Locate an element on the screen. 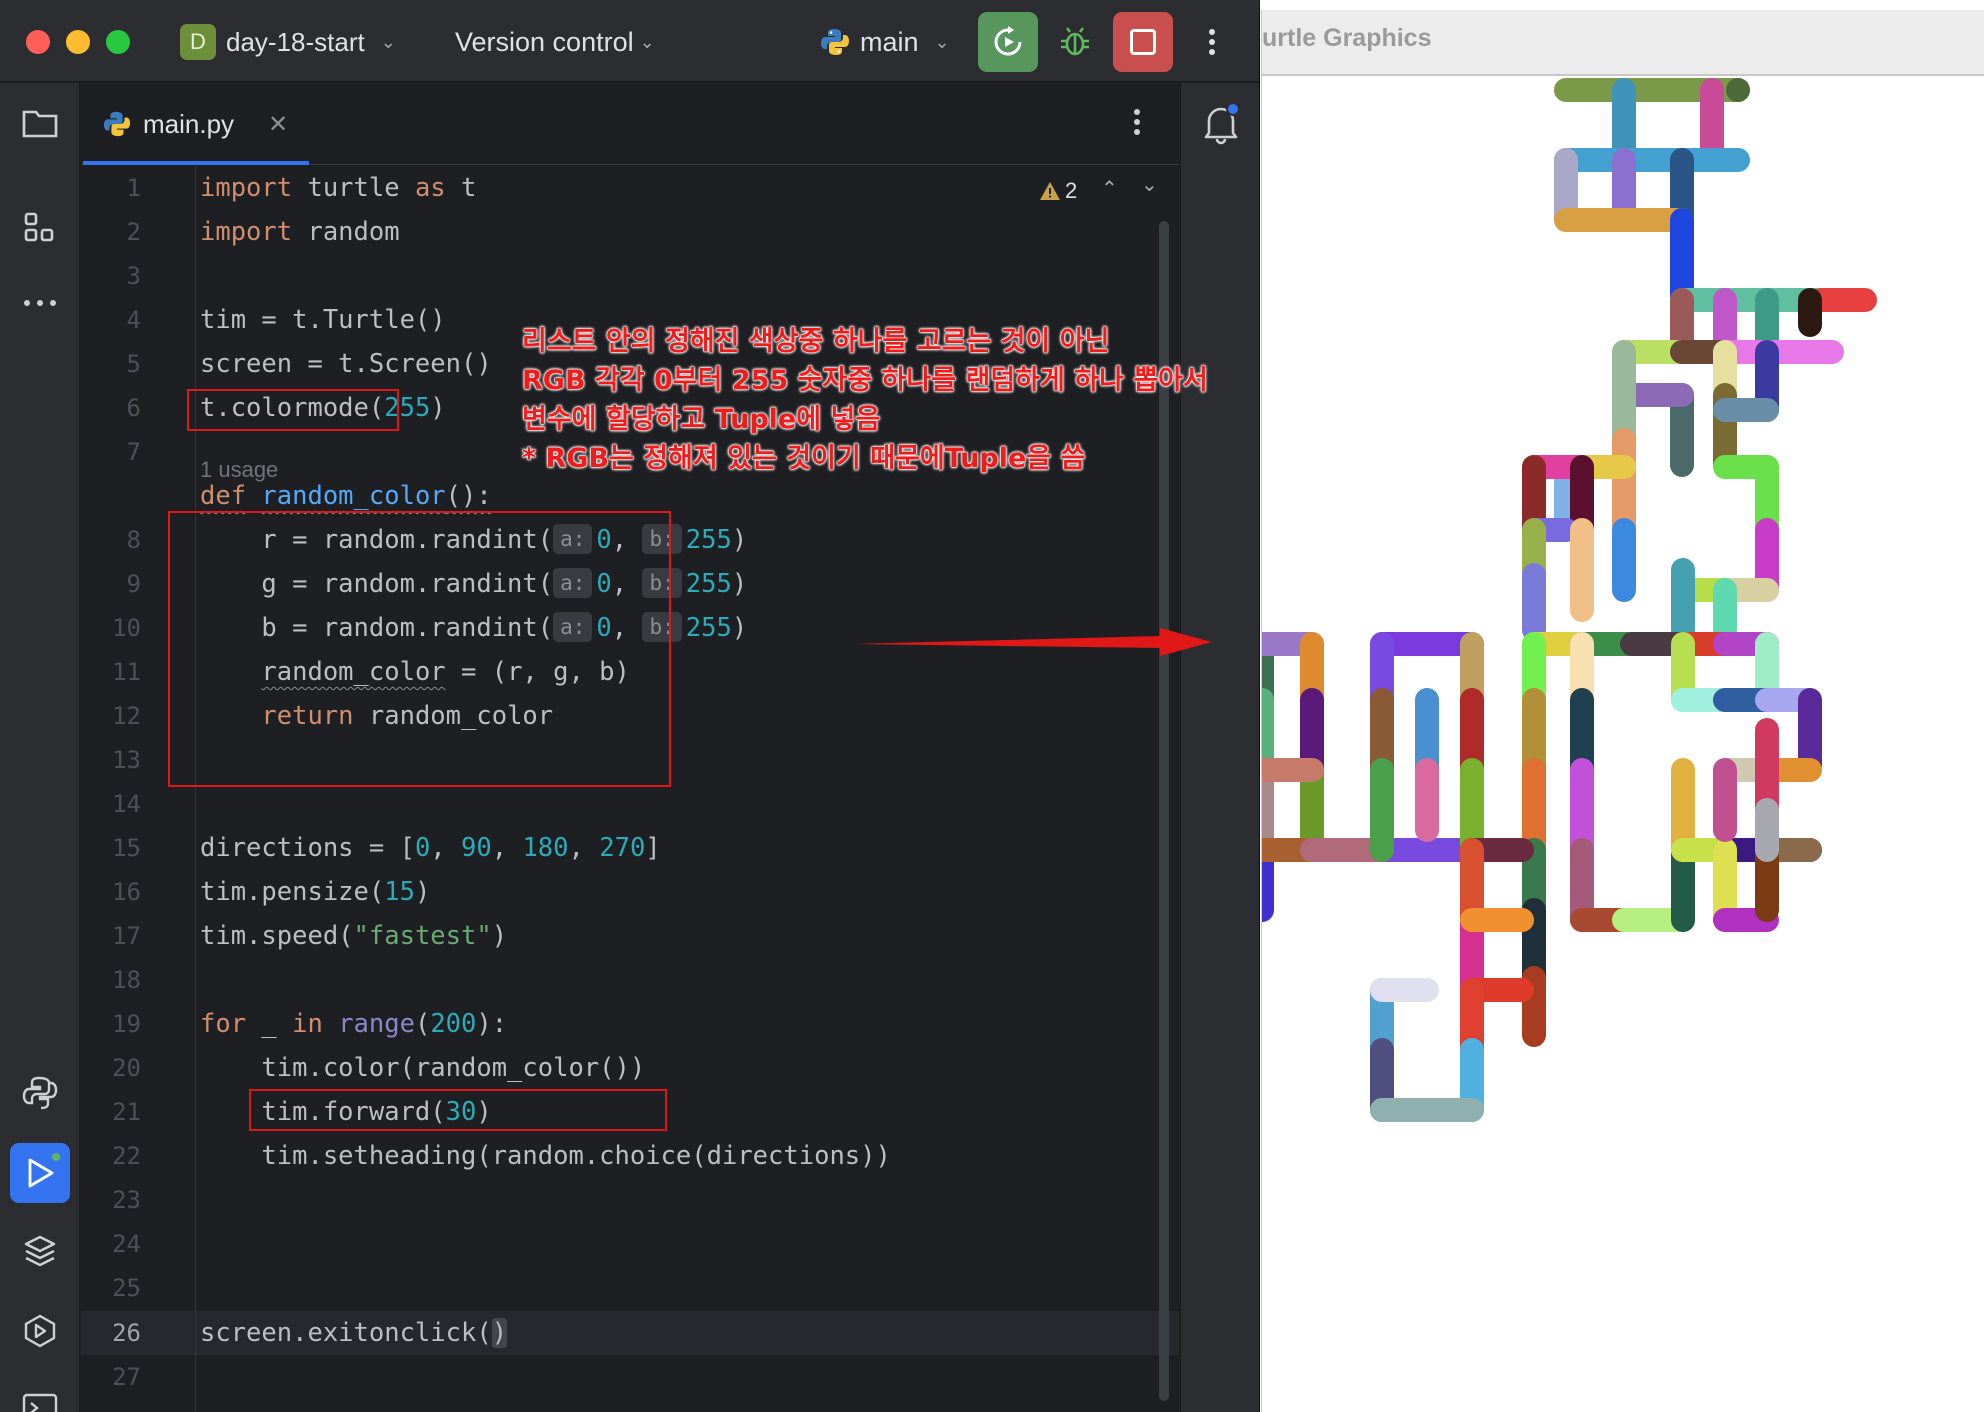  line-number: 10 is located at coordinates (126, 628).